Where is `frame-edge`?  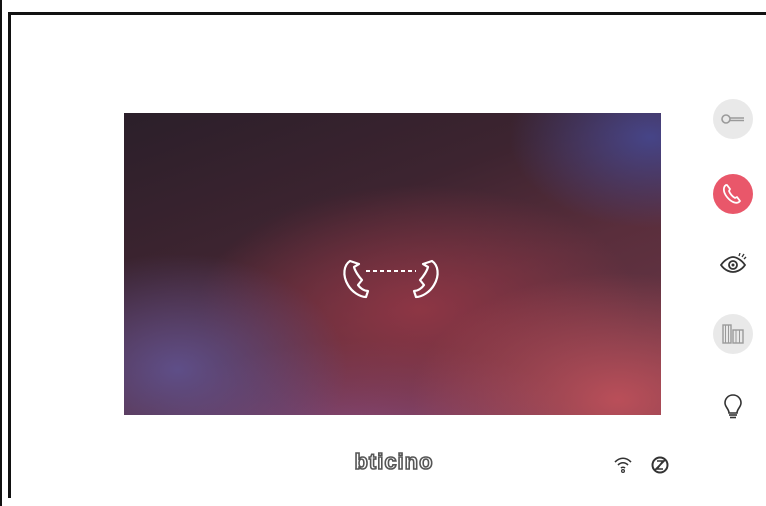
frame-edge is located at coordinates (1, 253).